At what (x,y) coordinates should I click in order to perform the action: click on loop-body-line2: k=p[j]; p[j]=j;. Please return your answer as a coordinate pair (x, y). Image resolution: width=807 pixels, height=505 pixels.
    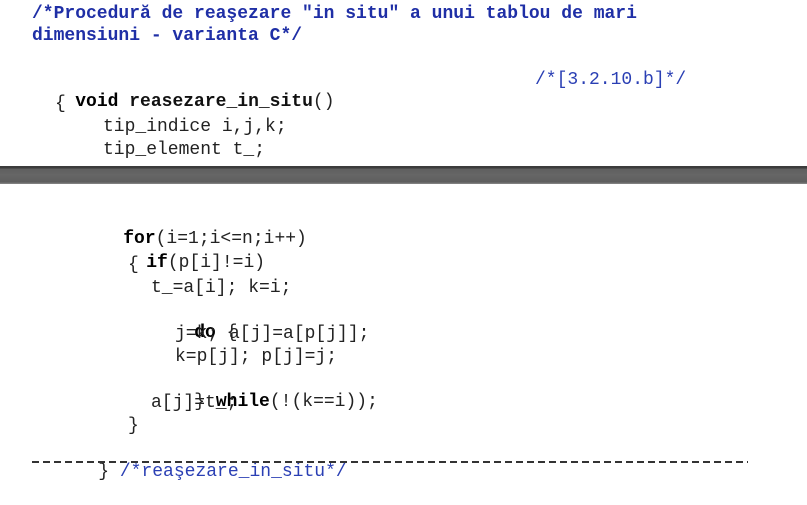
    Looking at the image, I should click on (256, 357).